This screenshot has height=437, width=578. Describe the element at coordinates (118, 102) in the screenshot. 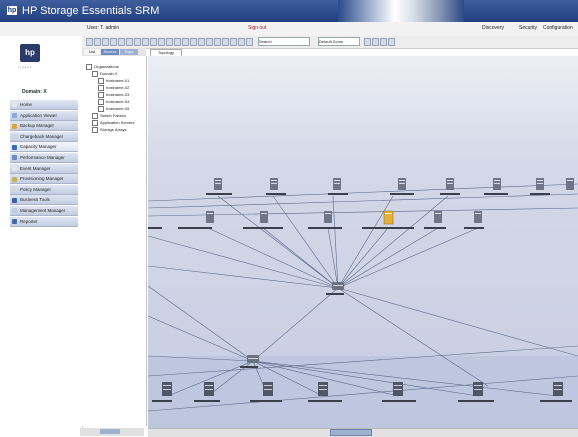

I see `tree-node-label: hostname-04` at that location.